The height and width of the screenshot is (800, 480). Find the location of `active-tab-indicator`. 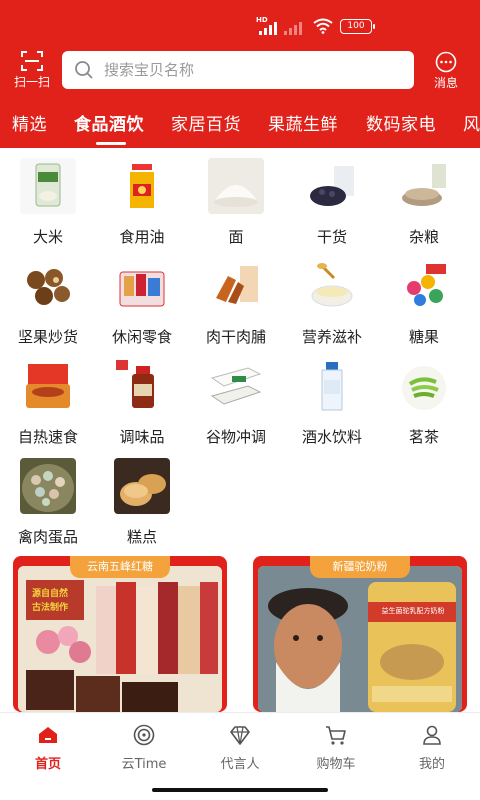

active-tab-indicator is located at coordinates (111, 143).